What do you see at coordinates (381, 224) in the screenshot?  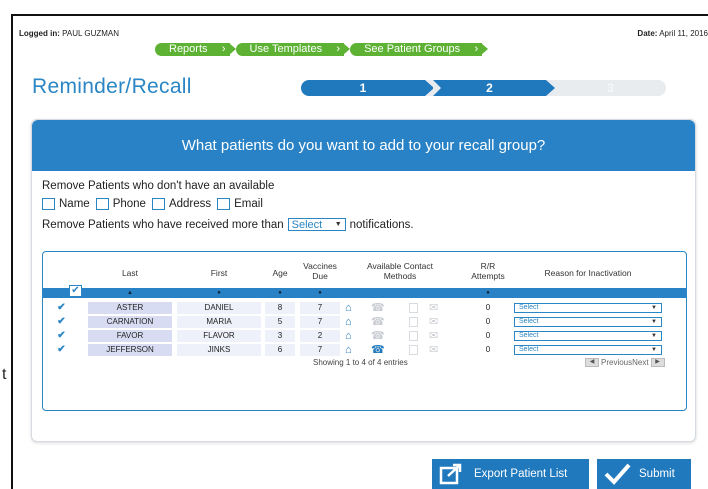 I see `notif-suffix: notifications.` at bounding box center [381, 224].